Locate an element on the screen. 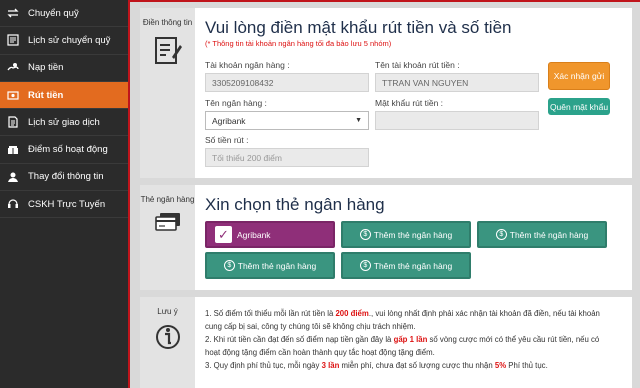  deposit-icon is located at coordinates (13, 68).